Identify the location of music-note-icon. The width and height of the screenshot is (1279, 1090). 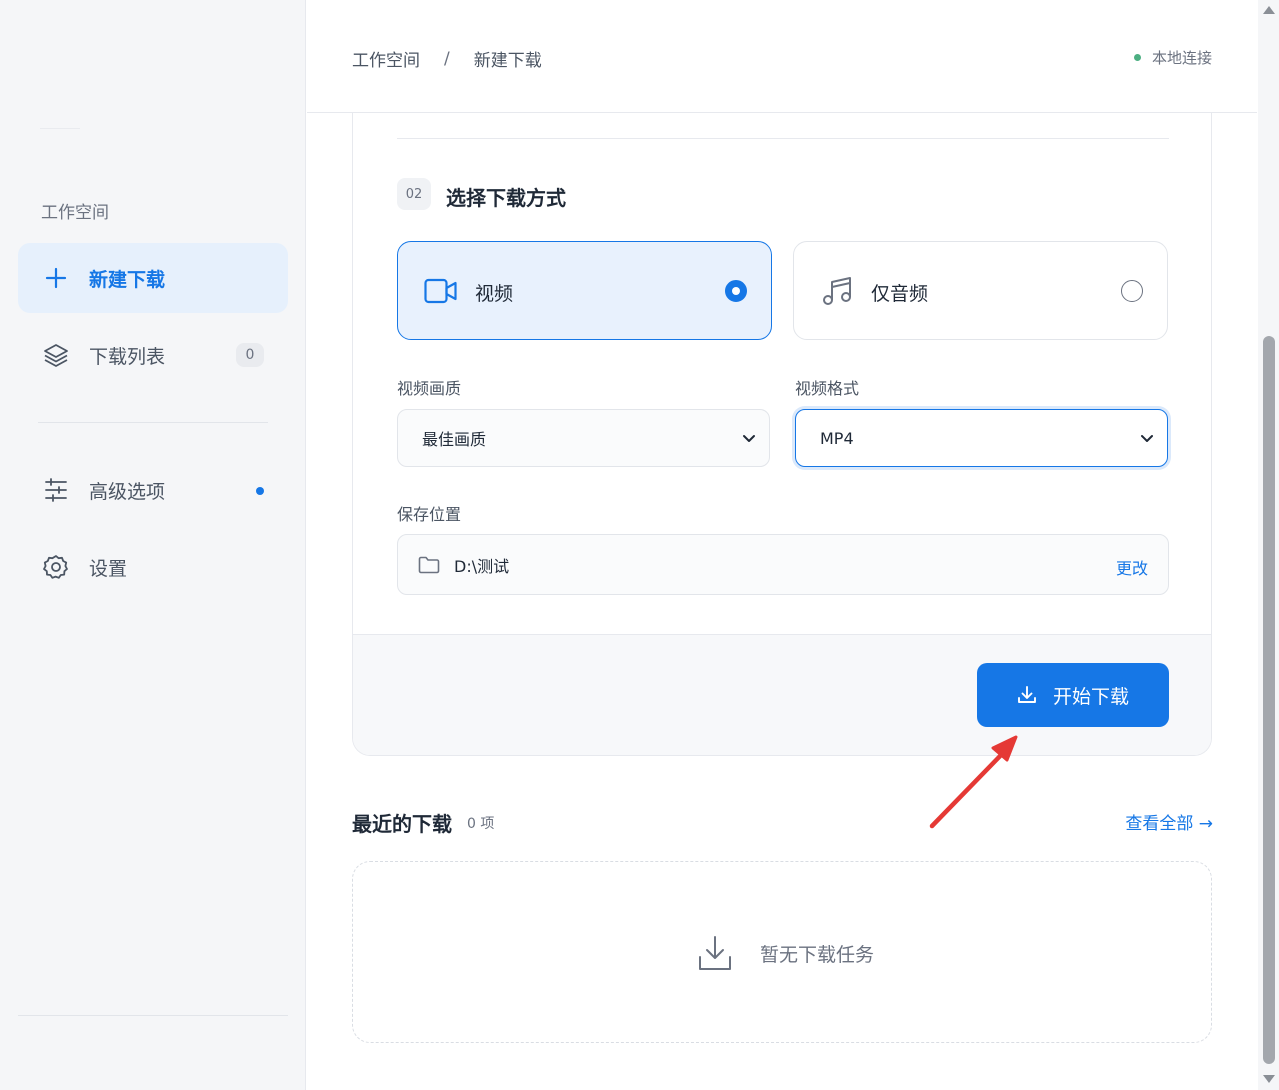
(837, 291).